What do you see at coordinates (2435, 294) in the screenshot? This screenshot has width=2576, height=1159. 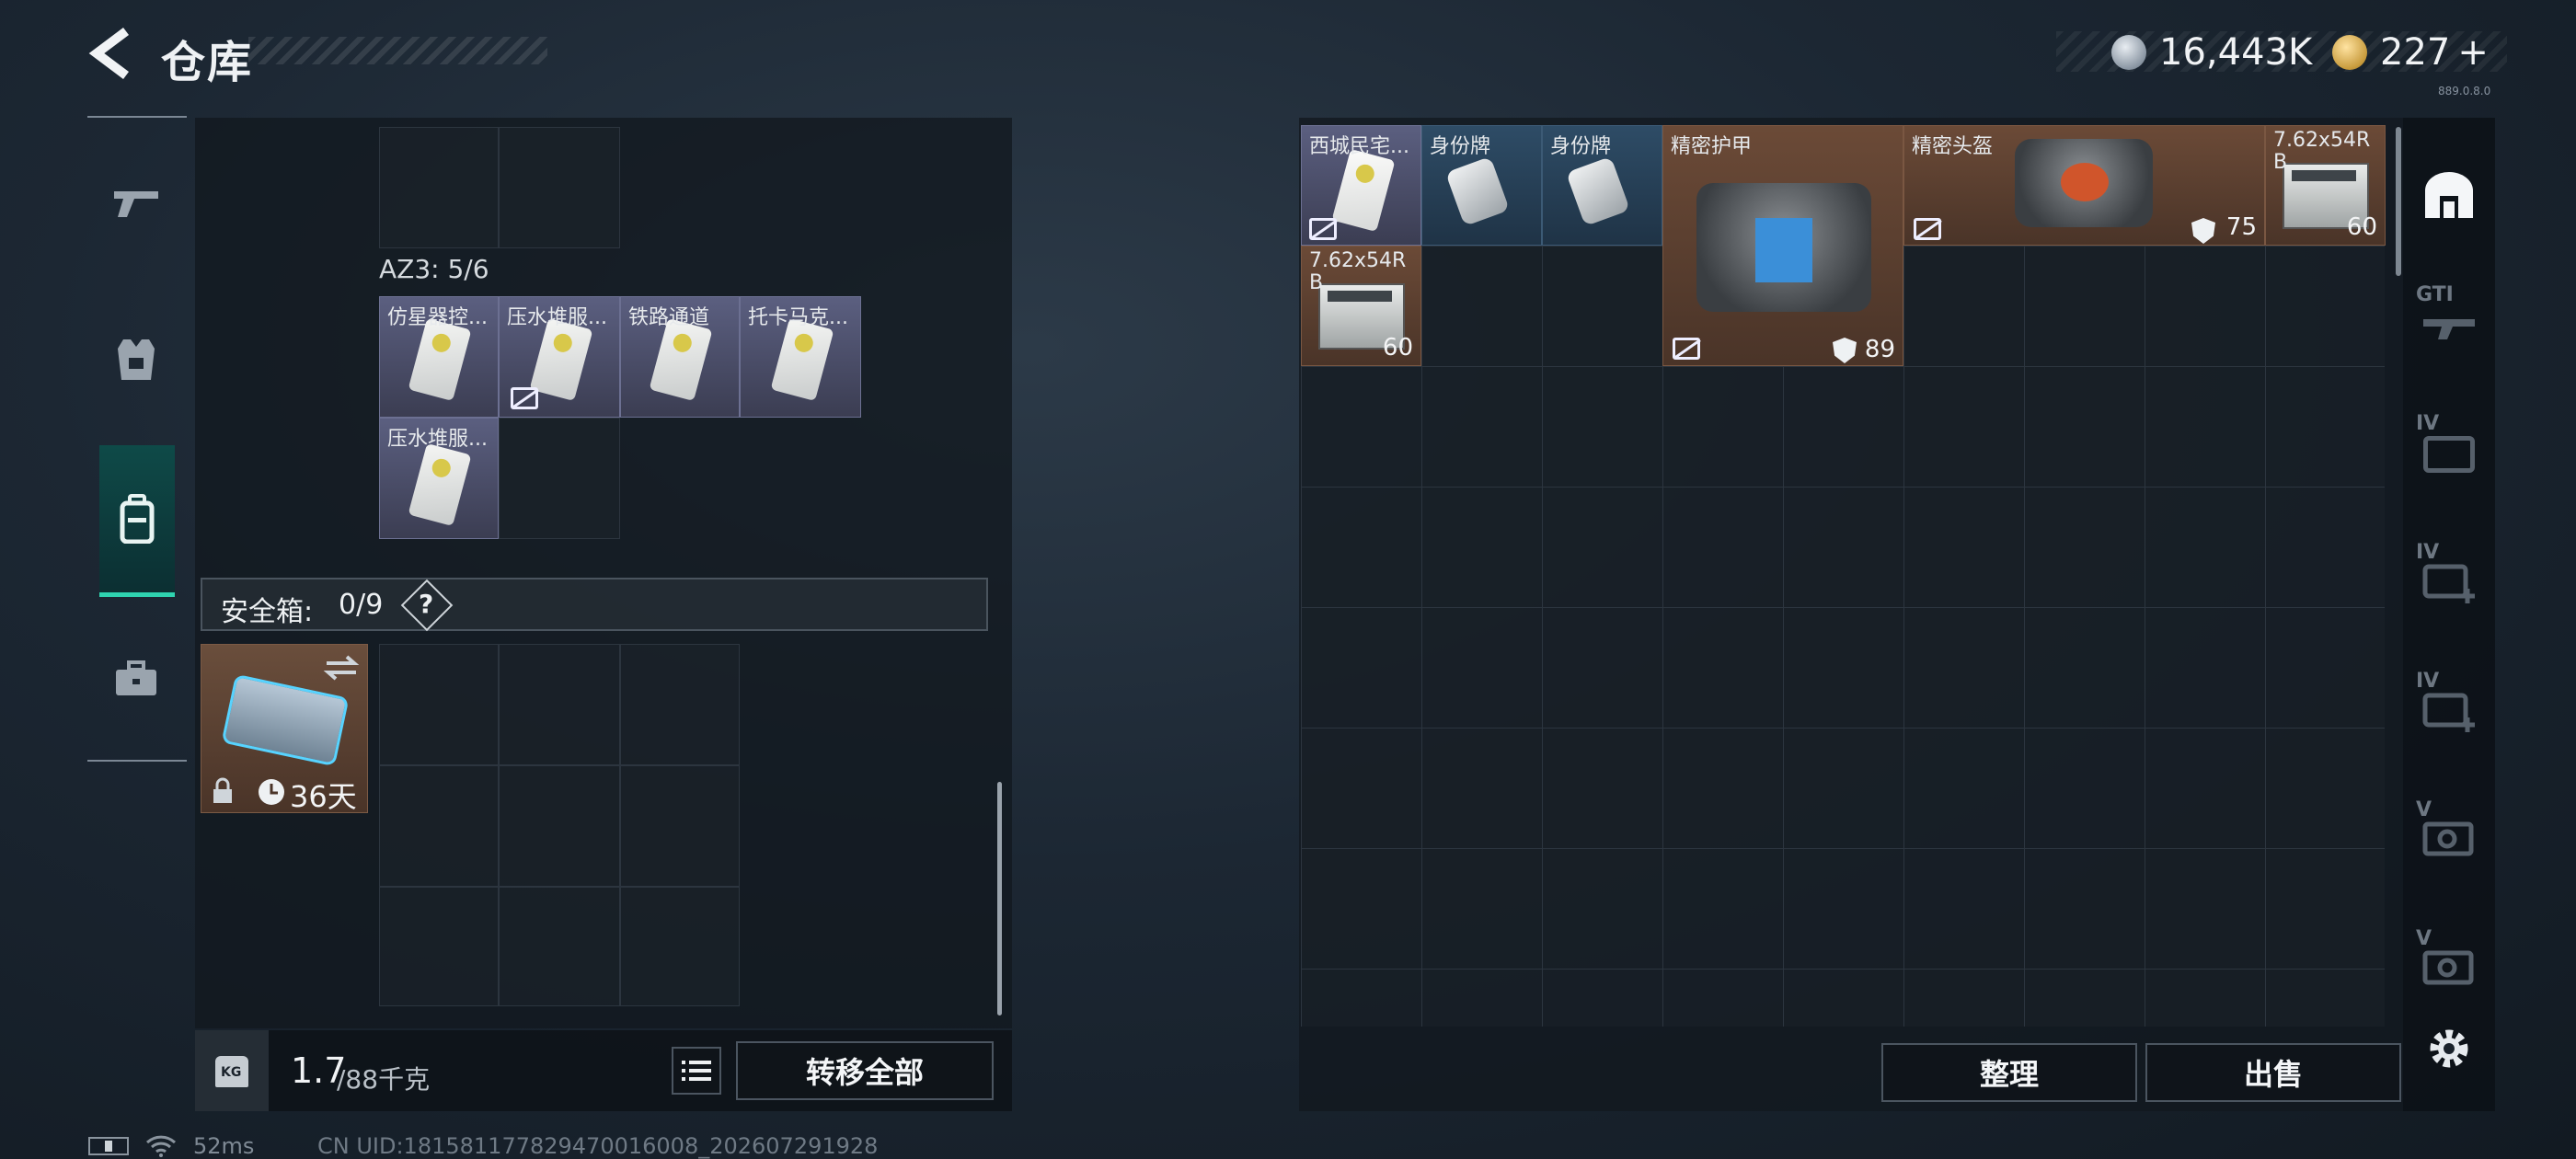 I see `tab-label: GTI` at bounding box center [2435, 294].